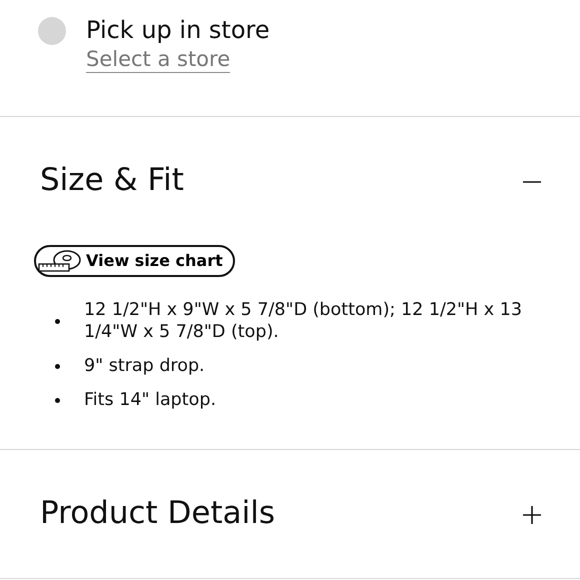  Describe the element at coordinates (134, 261) in the screenshot. I see `view-size-chart-button: View size chart` at that location.